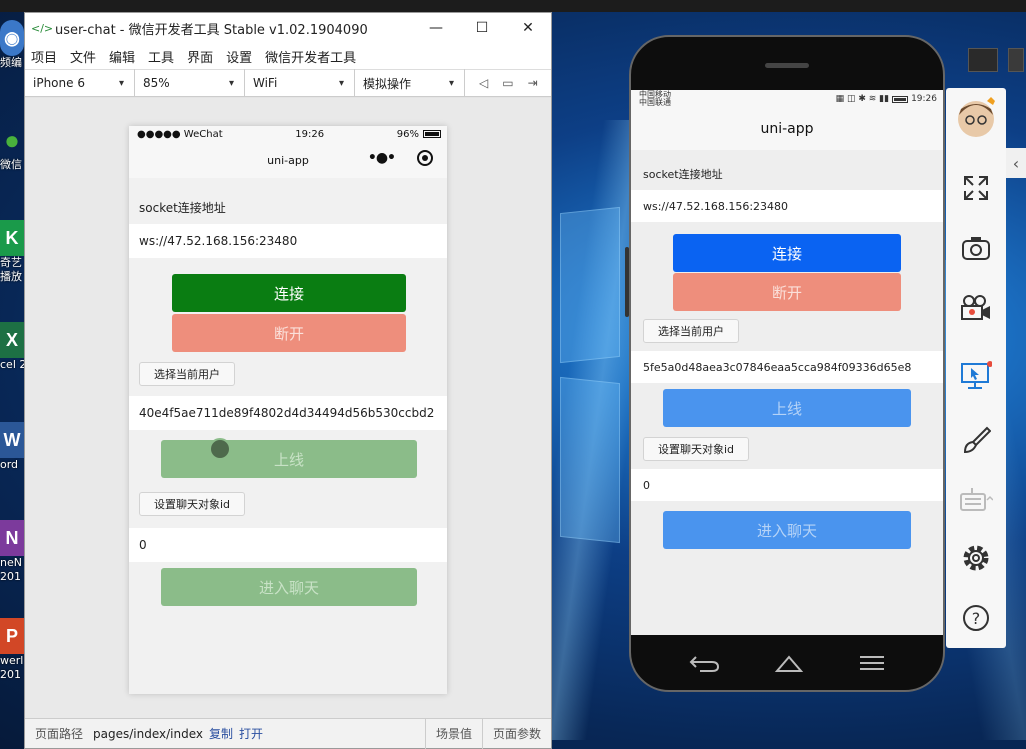 Image resolution: width=1026 pixels, height=749 pixels. I want to click on zoom-select: 85% ▾, so click(190, 83).